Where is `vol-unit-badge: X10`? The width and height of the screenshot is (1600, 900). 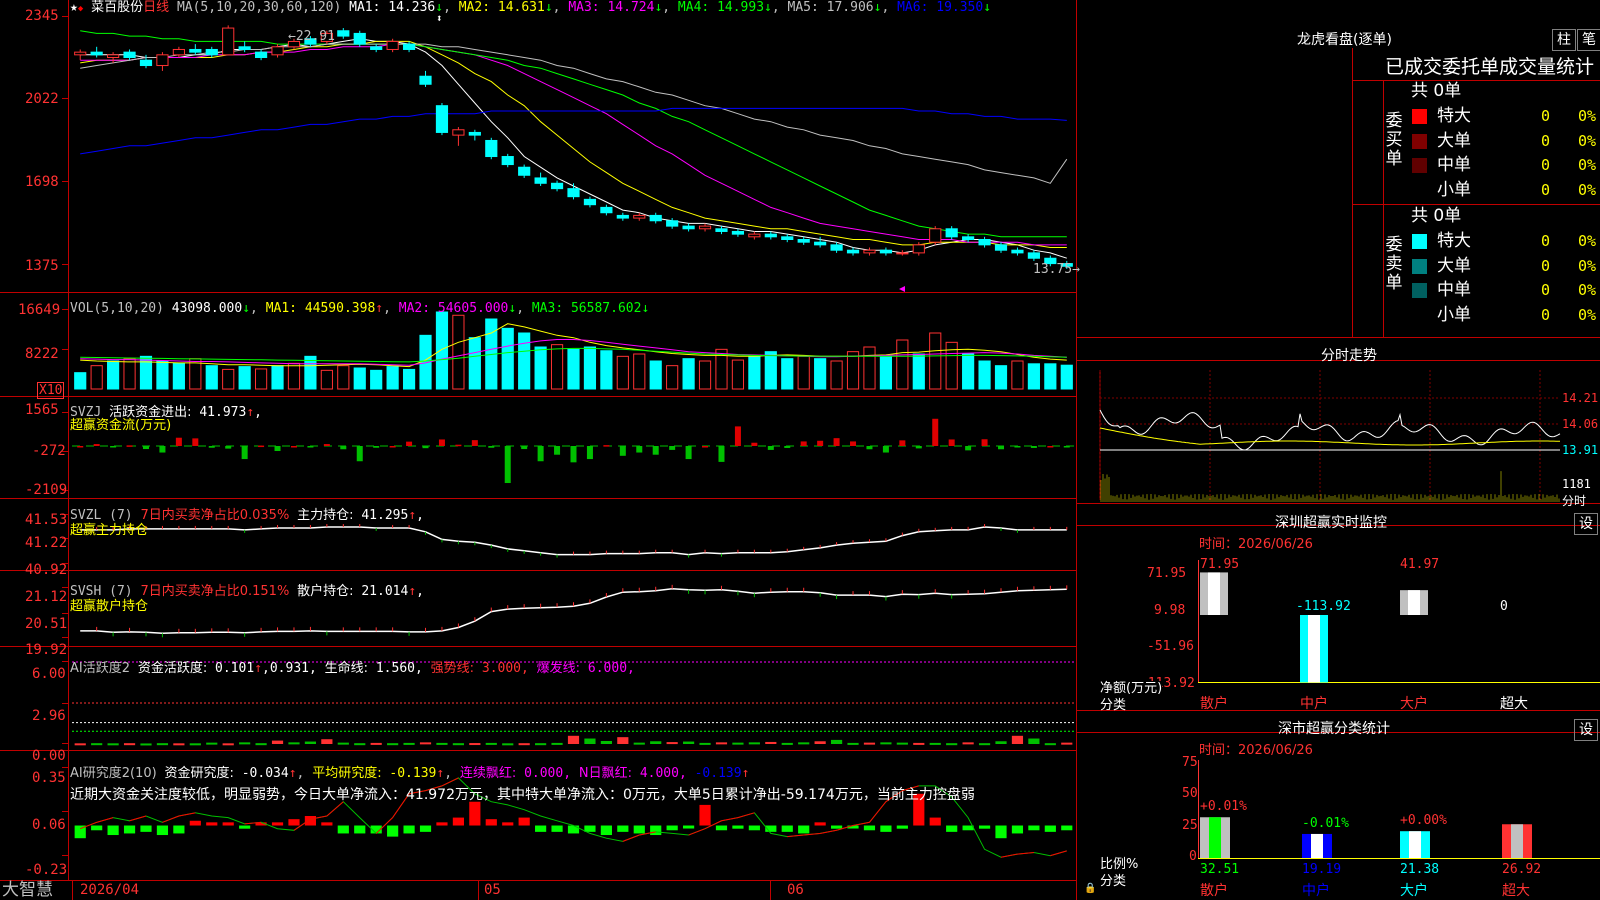
vol-unit-badge: X10 is located at coordinates (51, 390).